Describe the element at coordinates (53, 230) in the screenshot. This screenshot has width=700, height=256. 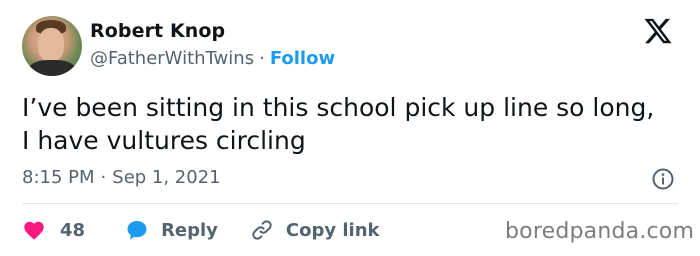
I see `like-button: 48` at that location.